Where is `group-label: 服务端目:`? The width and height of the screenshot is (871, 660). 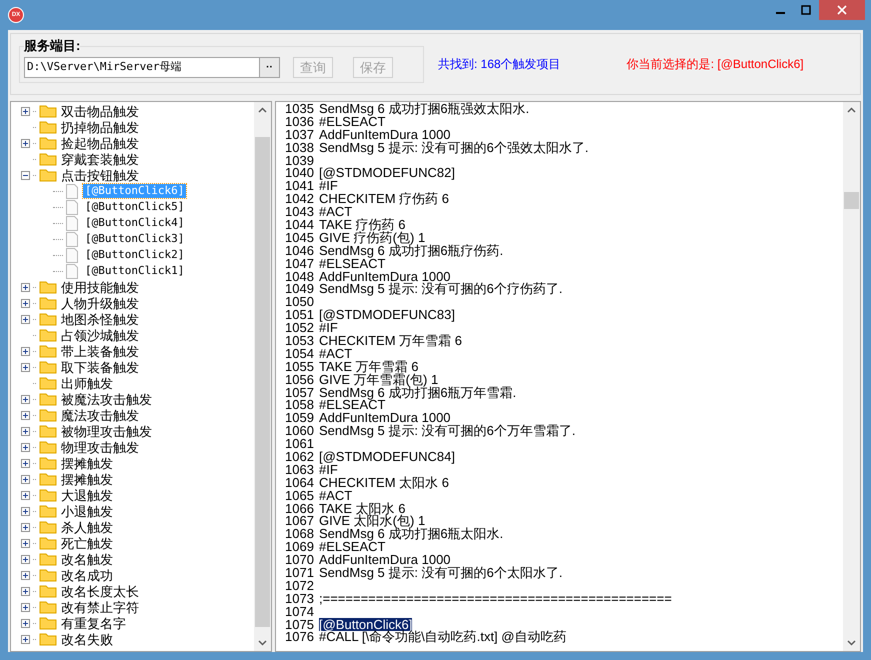 group-label: 服务端目: is located at coordinates (52, 46).